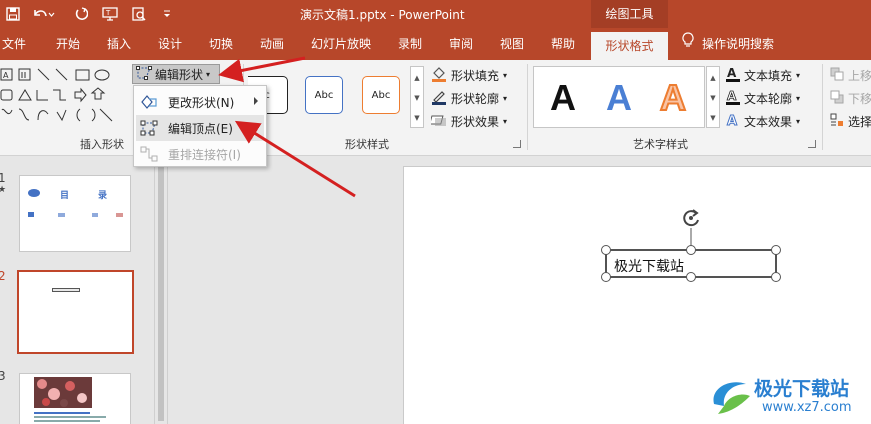 Image resolution: width=871 pixels, height=424 pixels. I want to click on edit-shape-menu: 更改形状(N) 编辑顶点(E) 重排连接符(I), so click(200, 126).